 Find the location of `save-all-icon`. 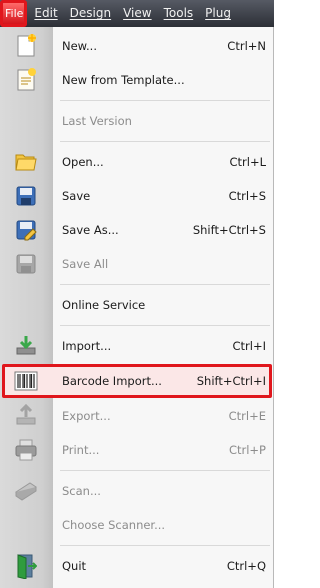

save-all-icon is located at coordinates (26, 264).